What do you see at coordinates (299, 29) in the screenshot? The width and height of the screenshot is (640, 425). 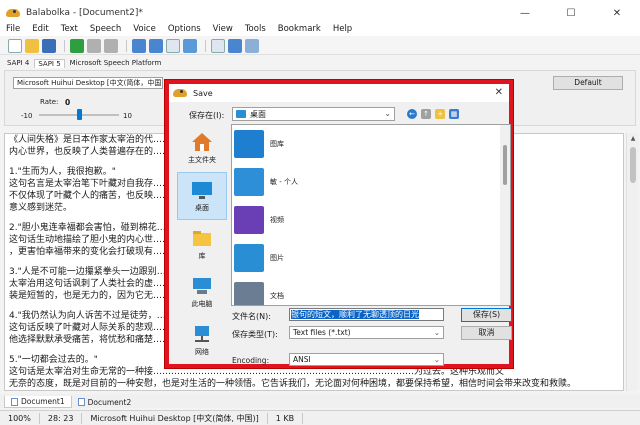 I see `menu-bookmark: Bookmark` at bounding box center [299, 29].